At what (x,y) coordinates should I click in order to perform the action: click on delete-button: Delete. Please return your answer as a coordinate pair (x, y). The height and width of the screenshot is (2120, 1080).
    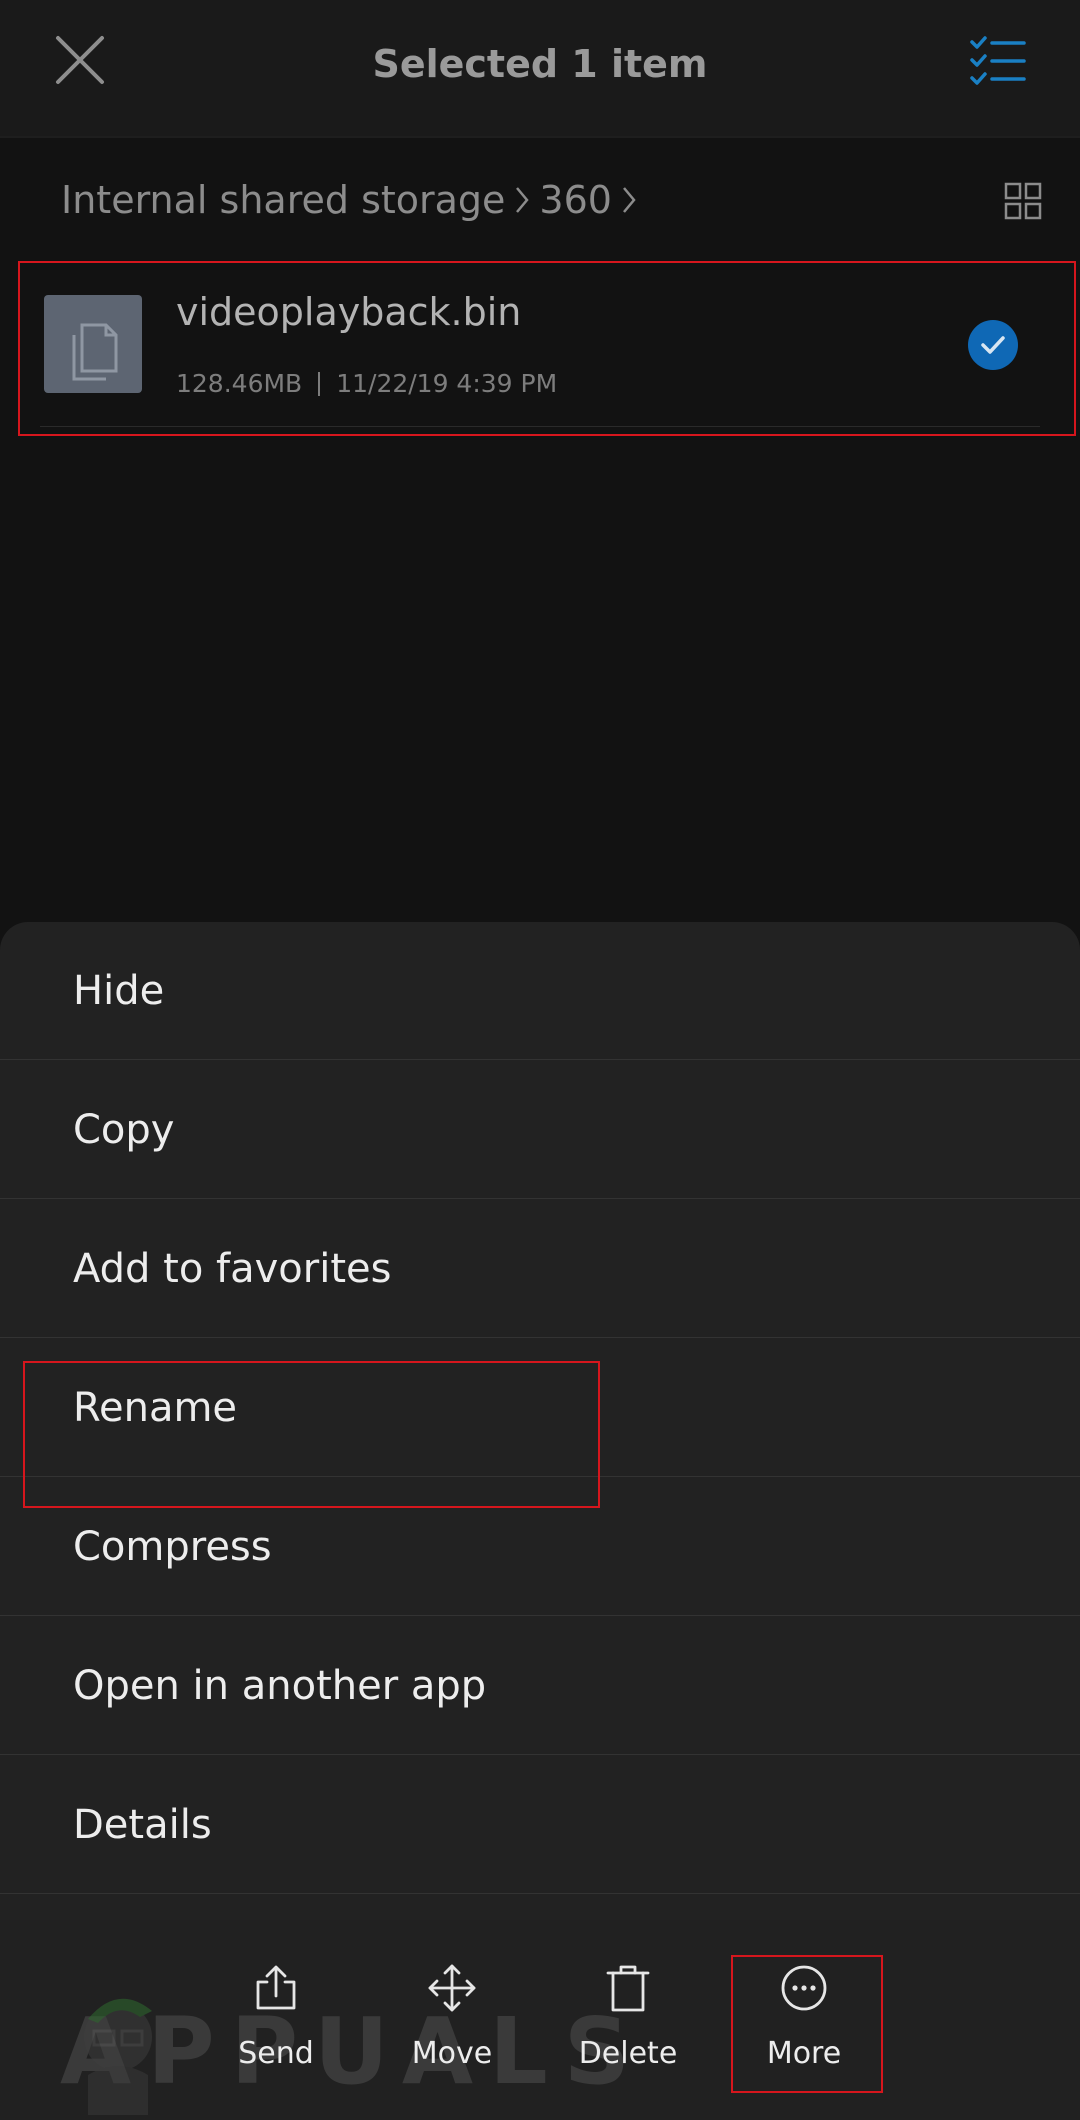
    Looking at the image, I should click on (628, 2025).